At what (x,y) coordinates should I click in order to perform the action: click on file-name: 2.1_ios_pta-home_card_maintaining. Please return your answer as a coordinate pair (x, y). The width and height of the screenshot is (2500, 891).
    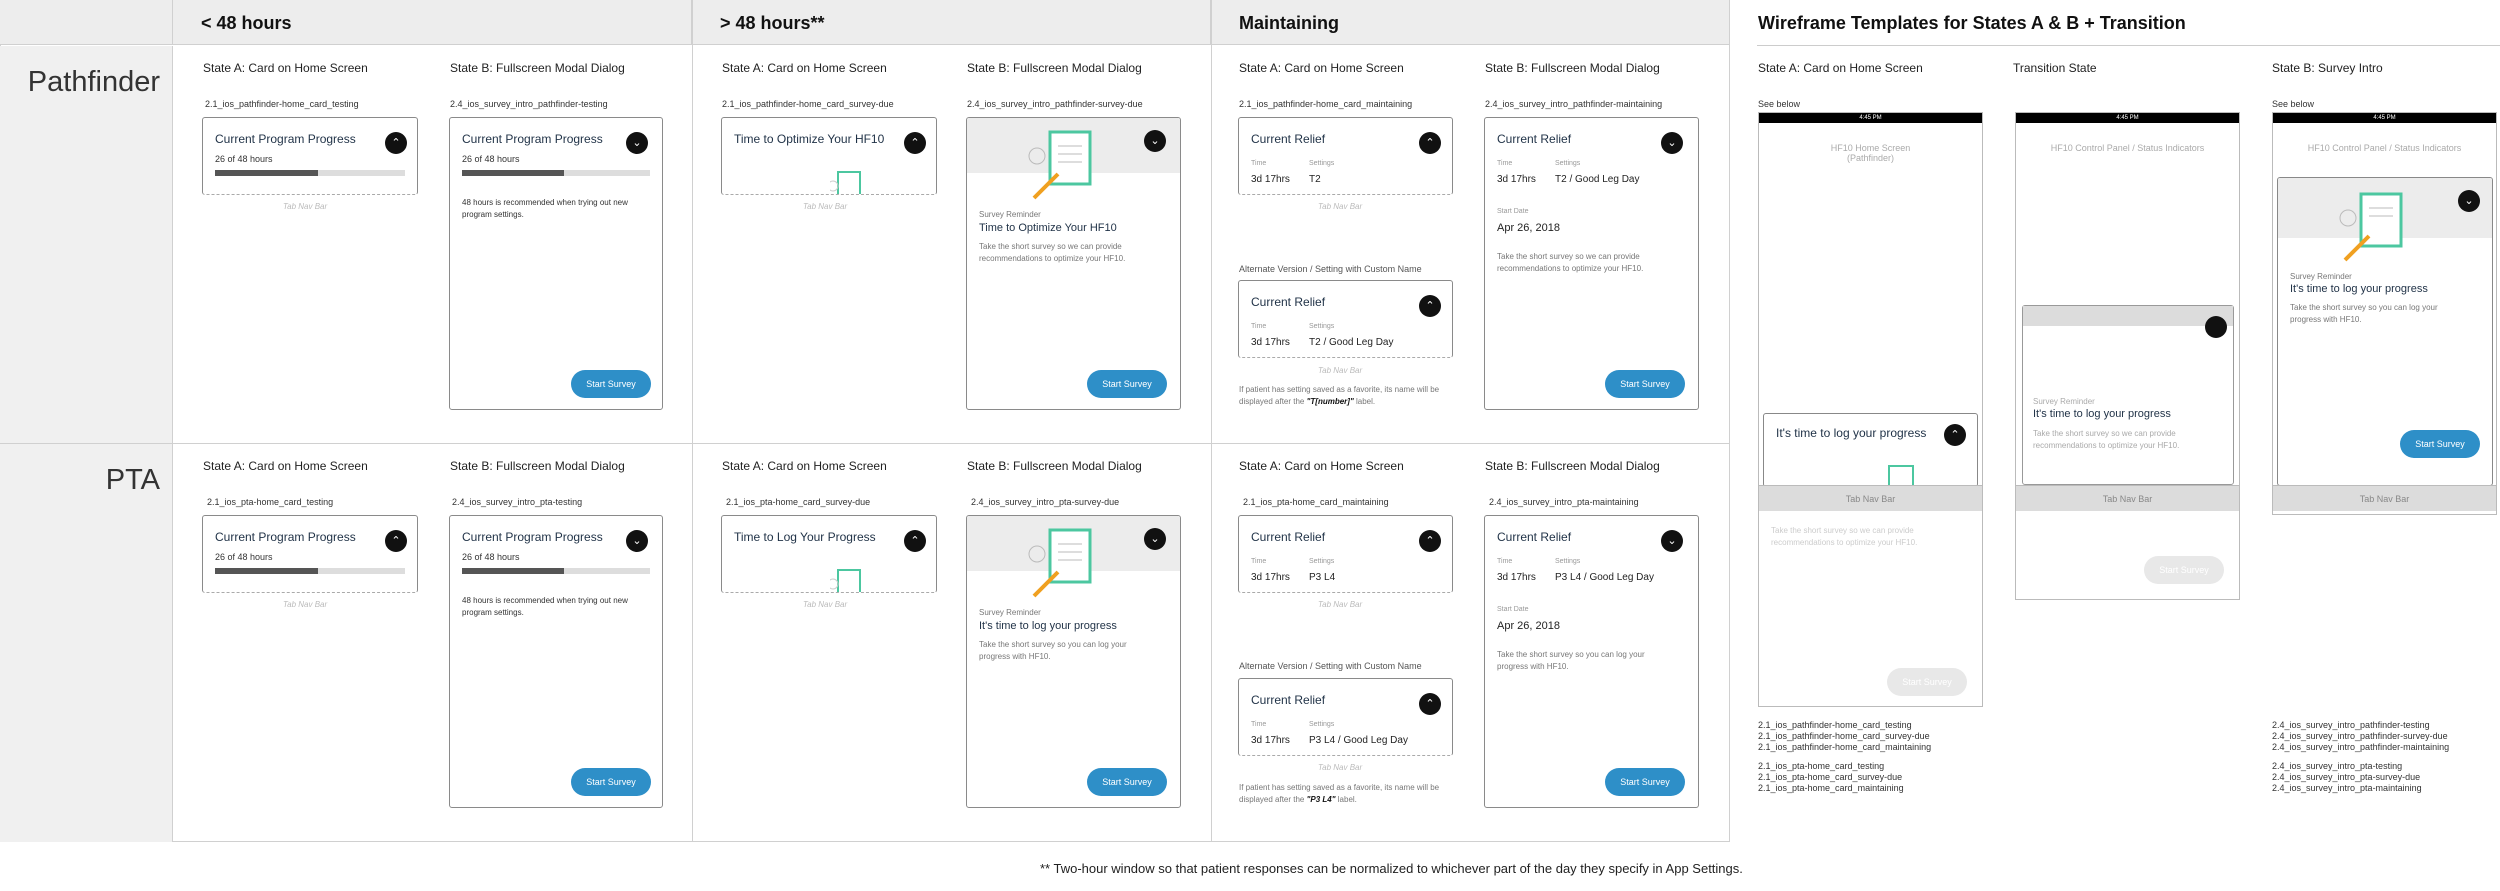
    Looking at the image, I should click on (1316, 502).